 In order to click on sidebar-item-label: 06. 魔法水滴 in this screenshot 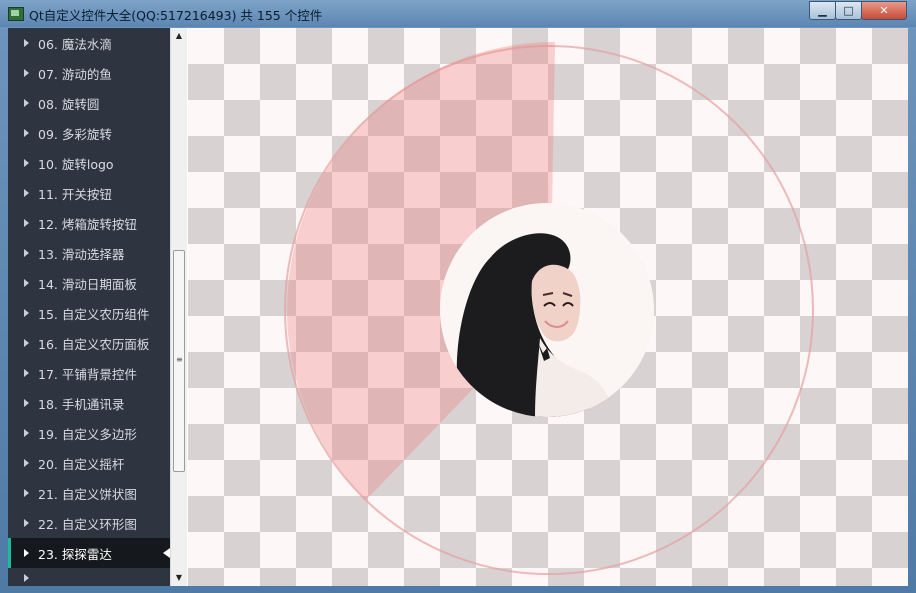, I will do `click(75, 44)`.